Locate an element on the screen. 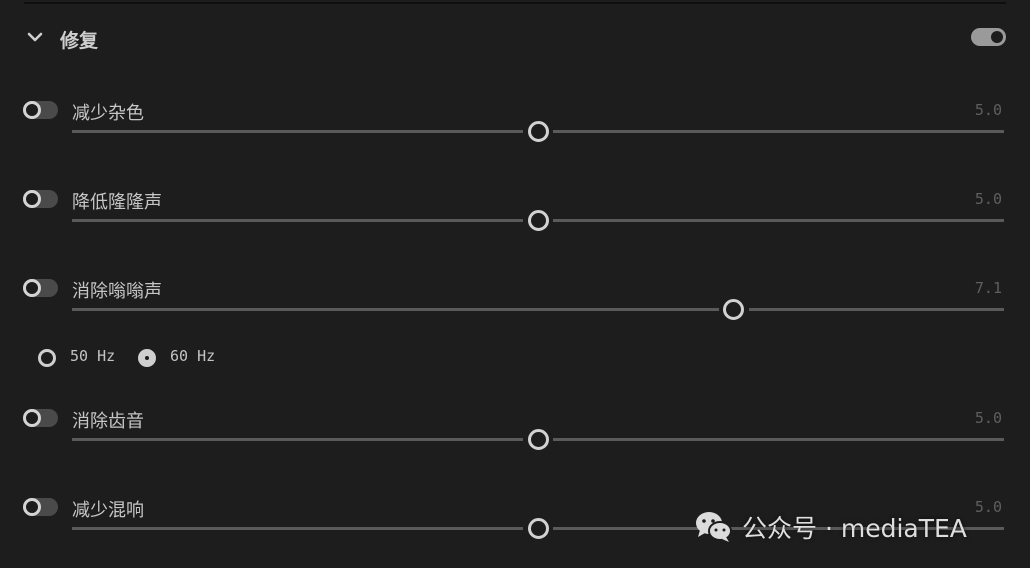 The image size is (1030, 568). control-row-de-ess: 消除齿音 5.0 is located at coordinates (515, 434).